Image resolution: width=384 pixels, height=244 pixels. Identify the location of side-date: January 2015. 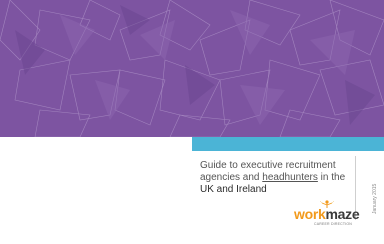
(370, 188).